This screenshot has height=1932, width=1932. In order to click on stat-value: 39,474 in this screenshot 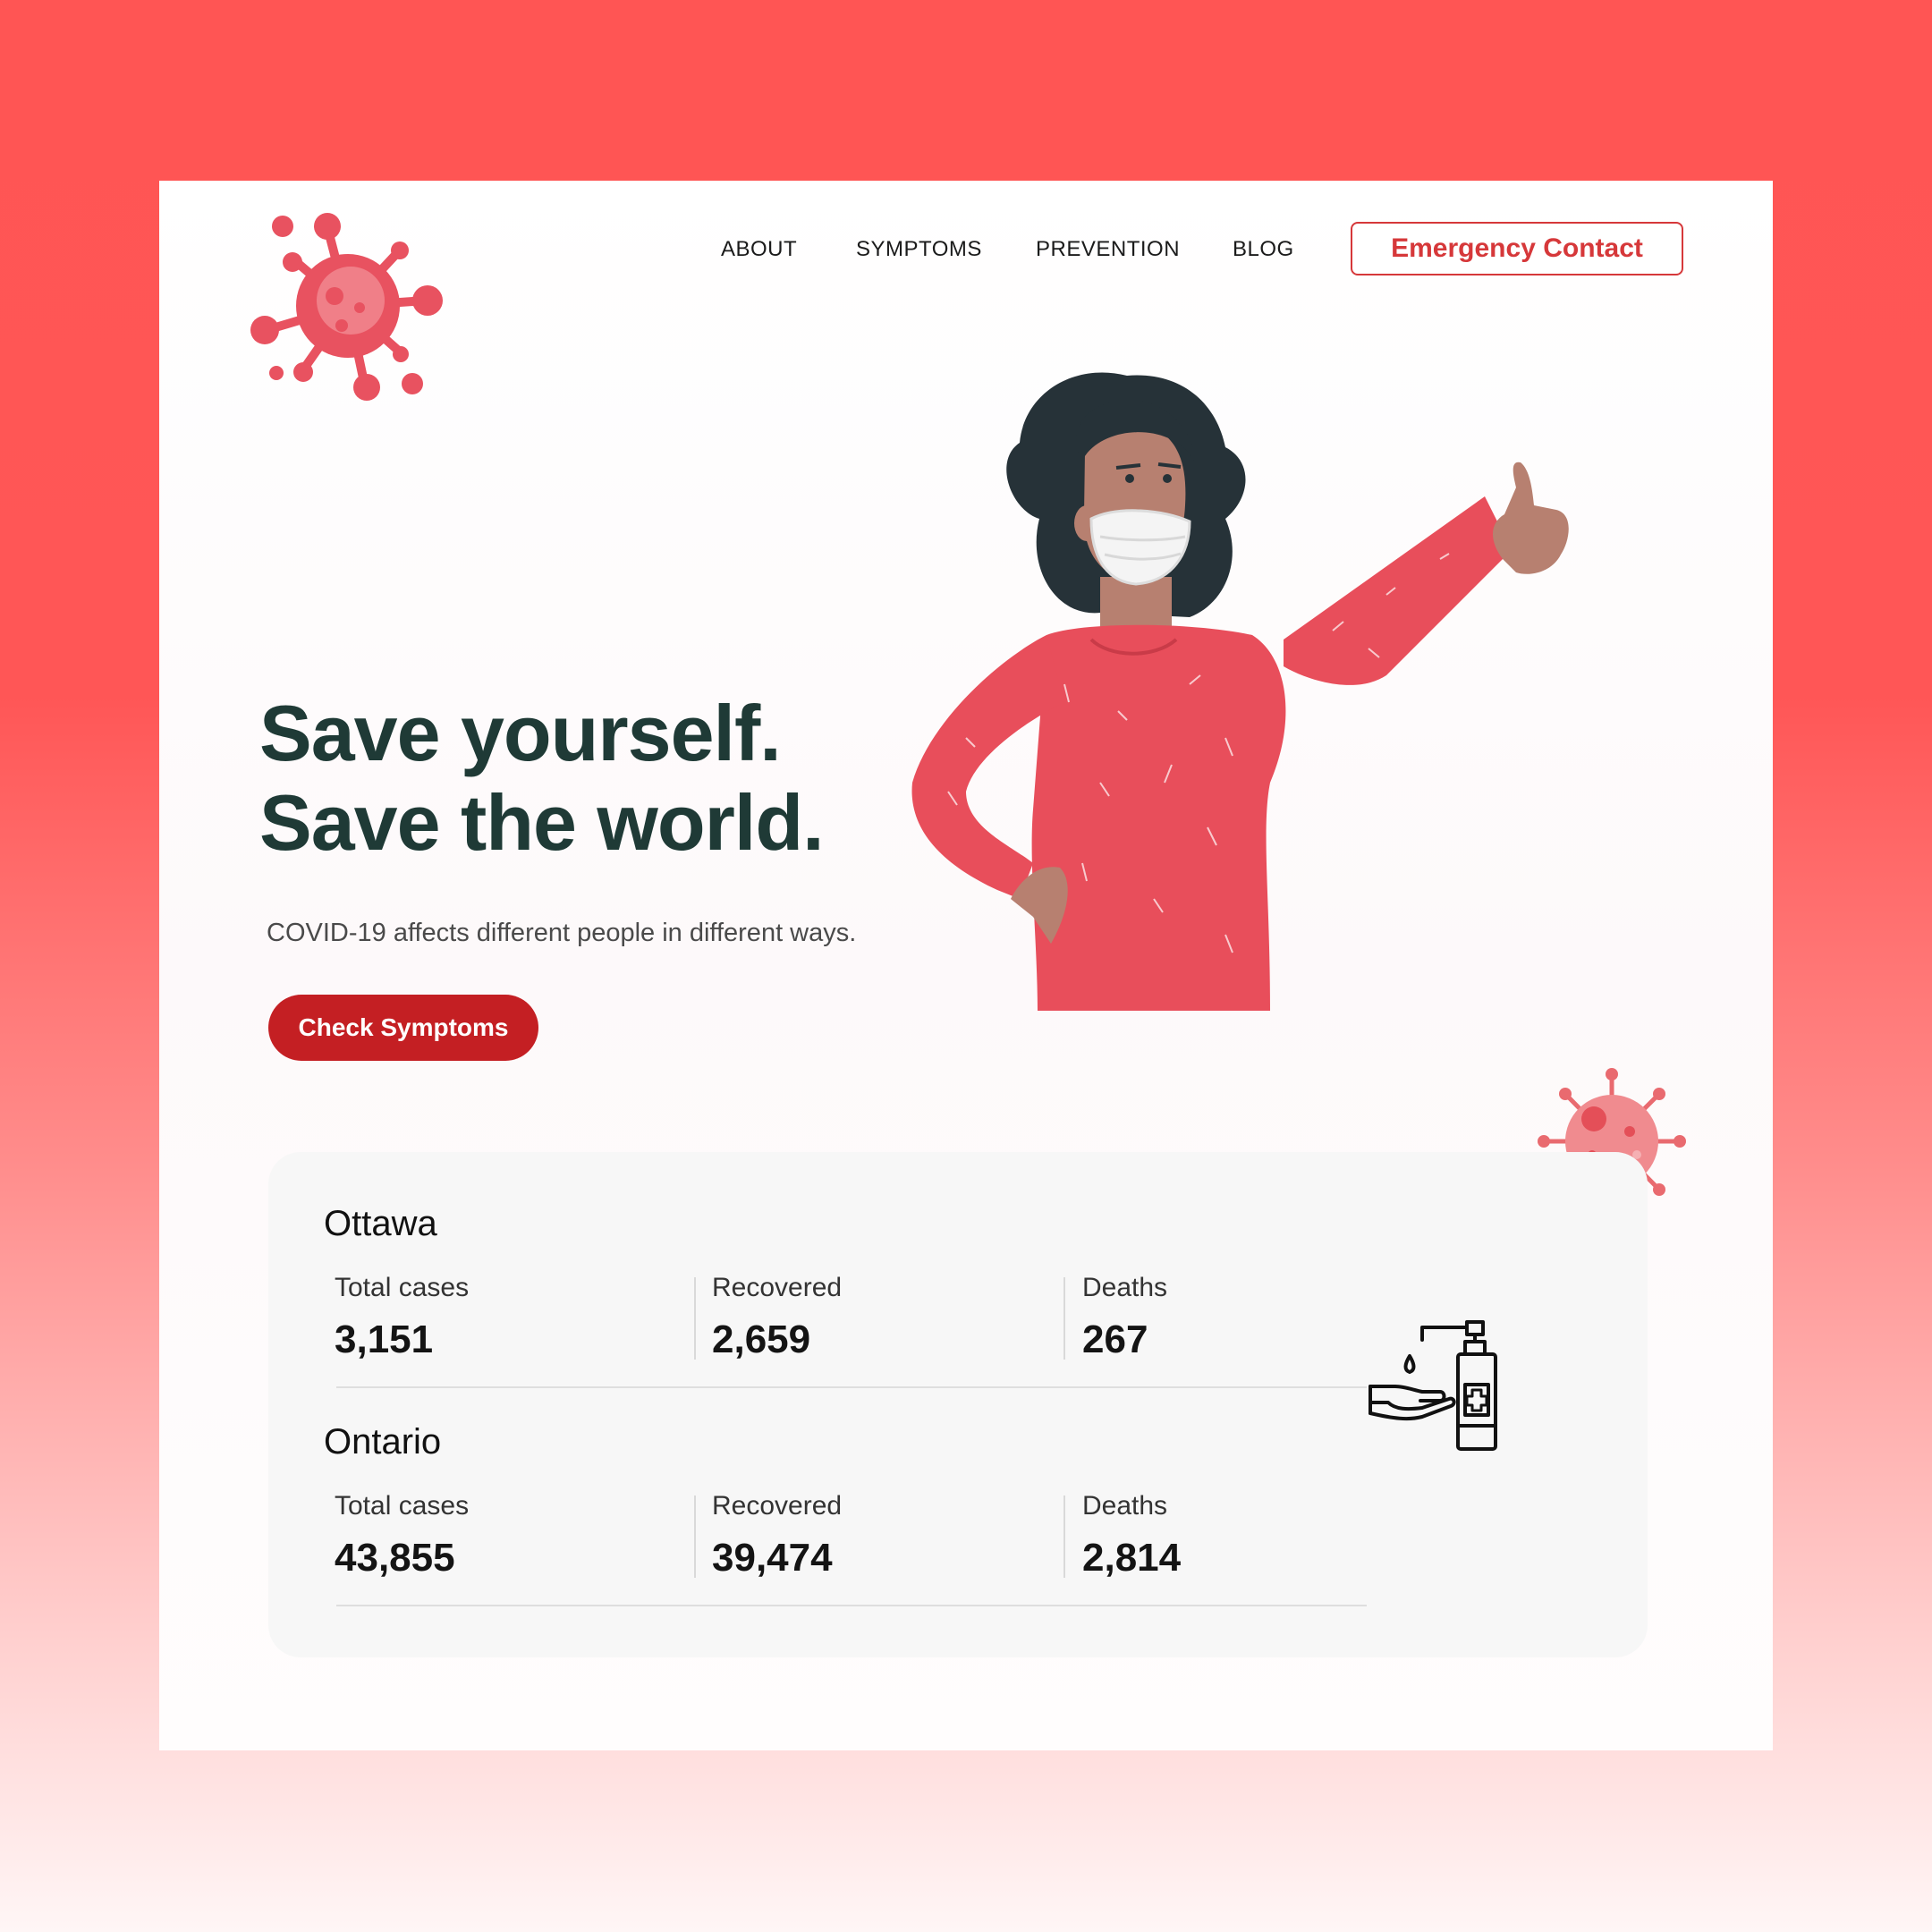, I will do `click(772, 1558)`.